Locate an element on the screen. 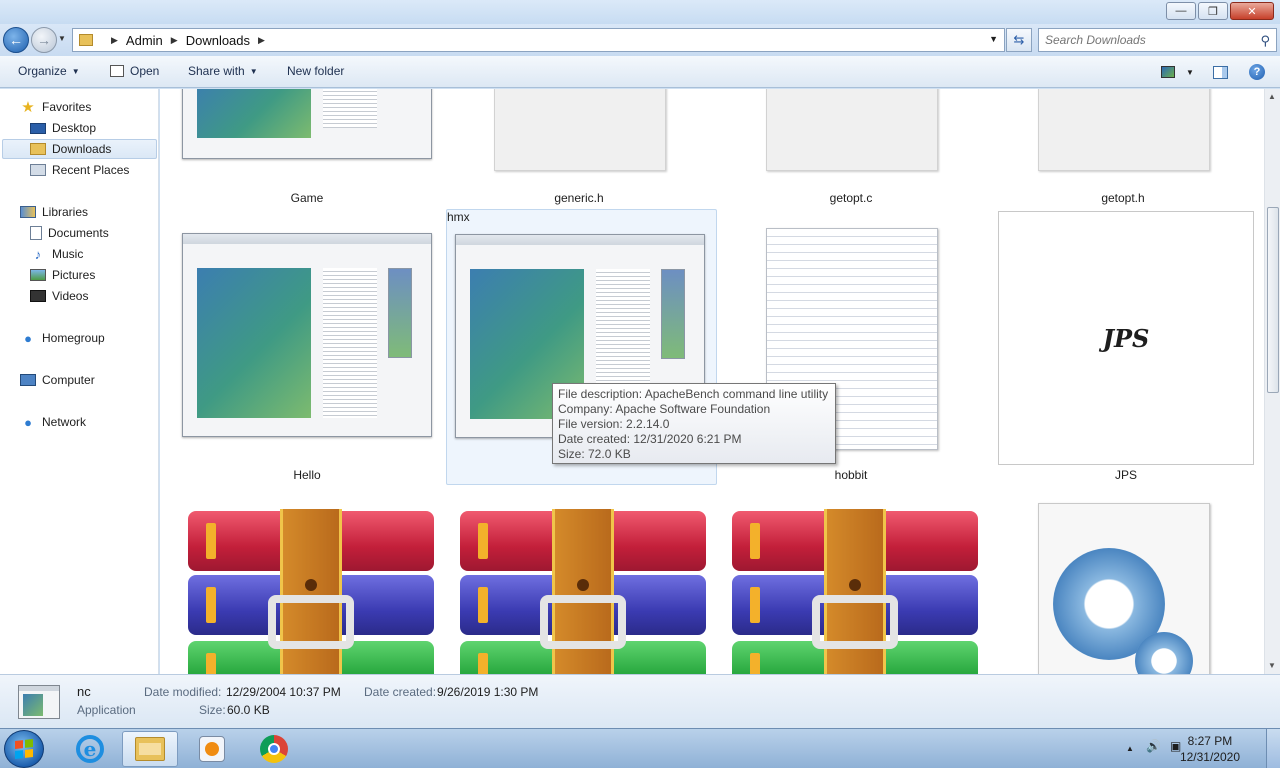 Image resolution: width=1280 pixels, height=768 pixels. chrome-icon is located at coordinates (274, 749).